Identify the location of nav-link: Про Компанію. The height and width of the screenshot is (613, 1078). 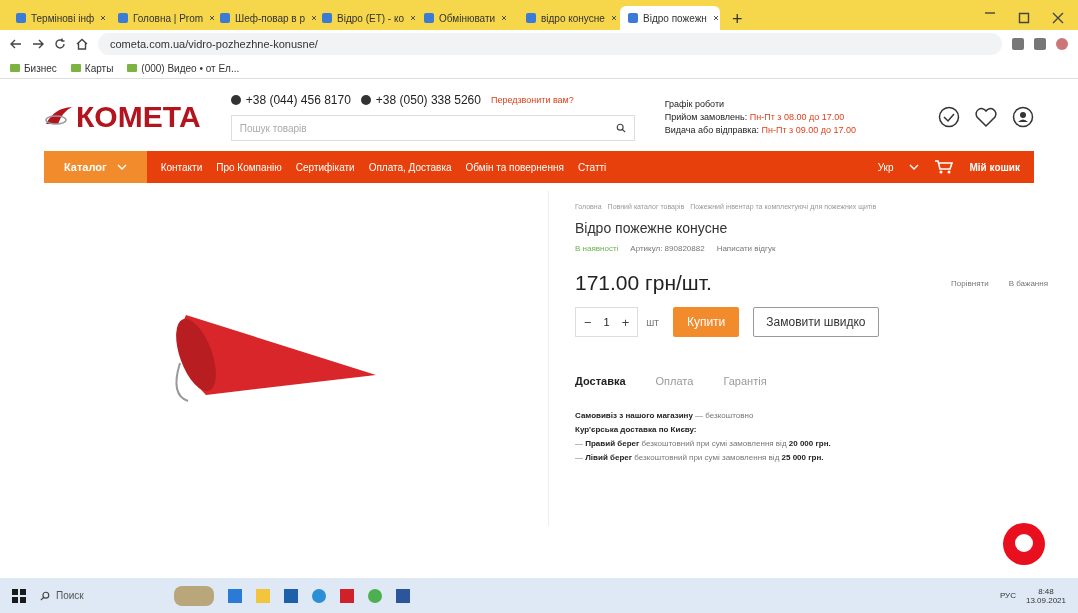
(249, 167).